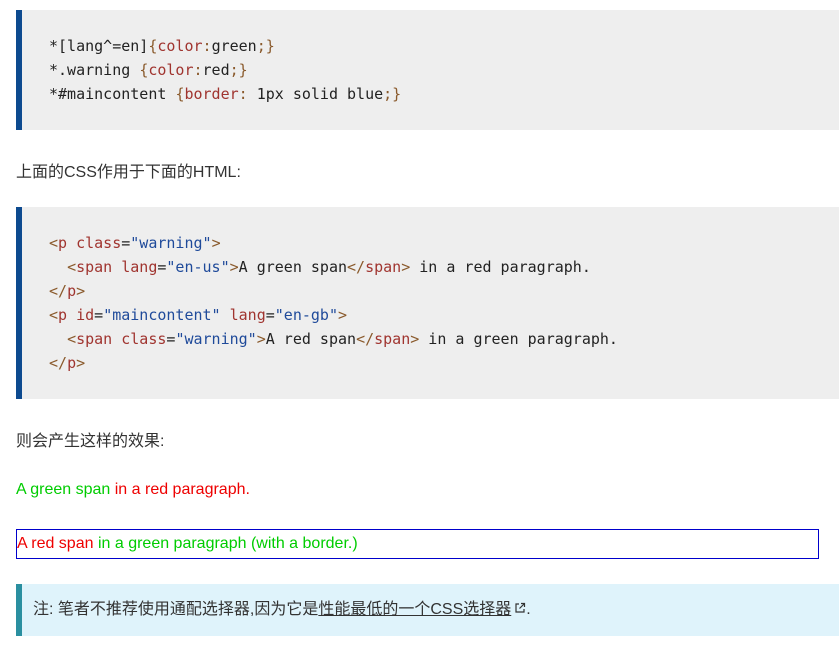 This screenshot has height=649, width=839. Describe the element at coordinates (112, 94) in the screenshot. I see `code-token: *#maincontent` at that location.